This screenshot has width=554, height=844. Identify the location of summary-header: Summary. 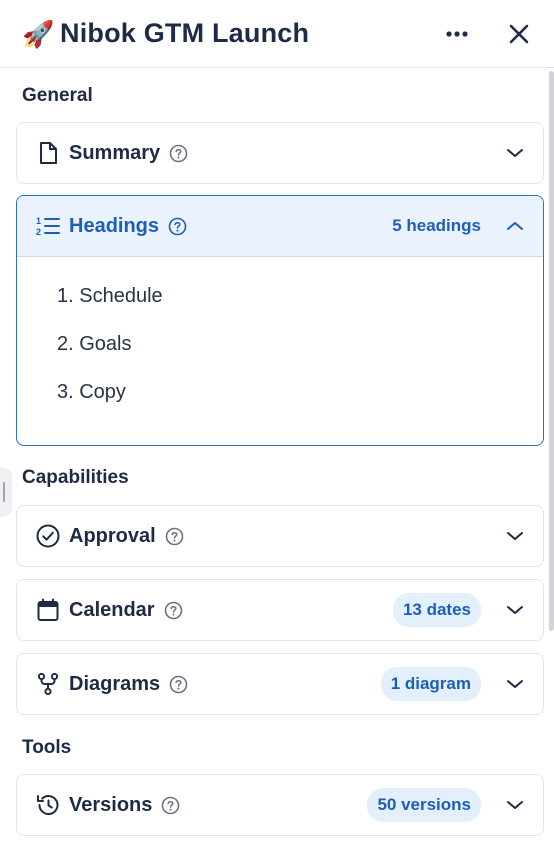
(280, 153).